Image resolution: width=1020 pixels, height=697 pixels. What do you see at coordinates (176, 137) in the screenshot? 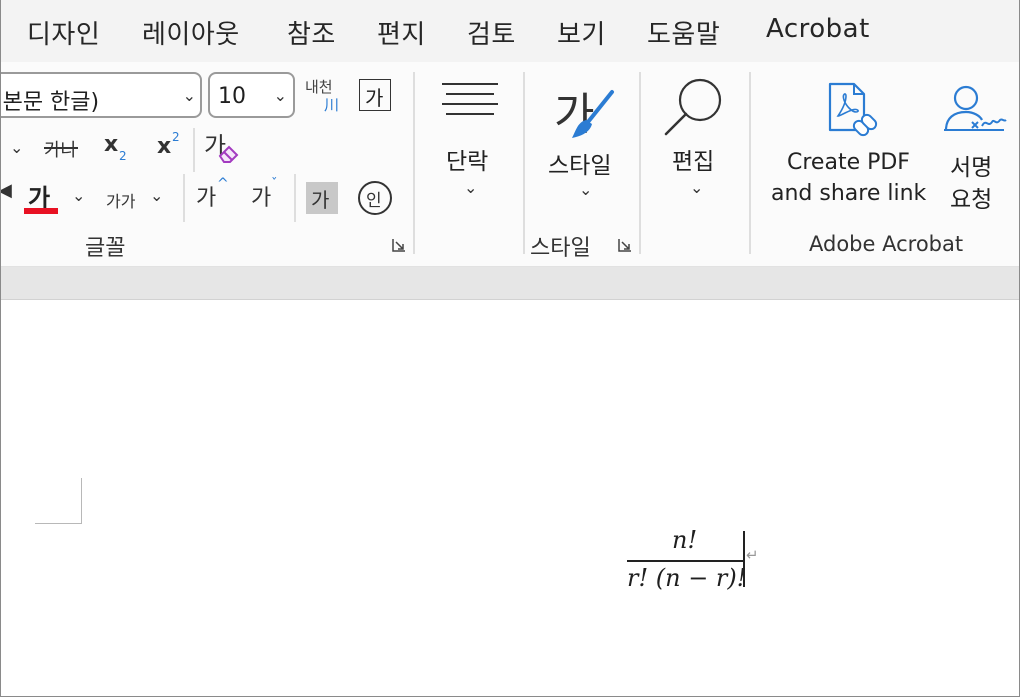
I see `superscript-number: 2` at bounding box center [176, 137].